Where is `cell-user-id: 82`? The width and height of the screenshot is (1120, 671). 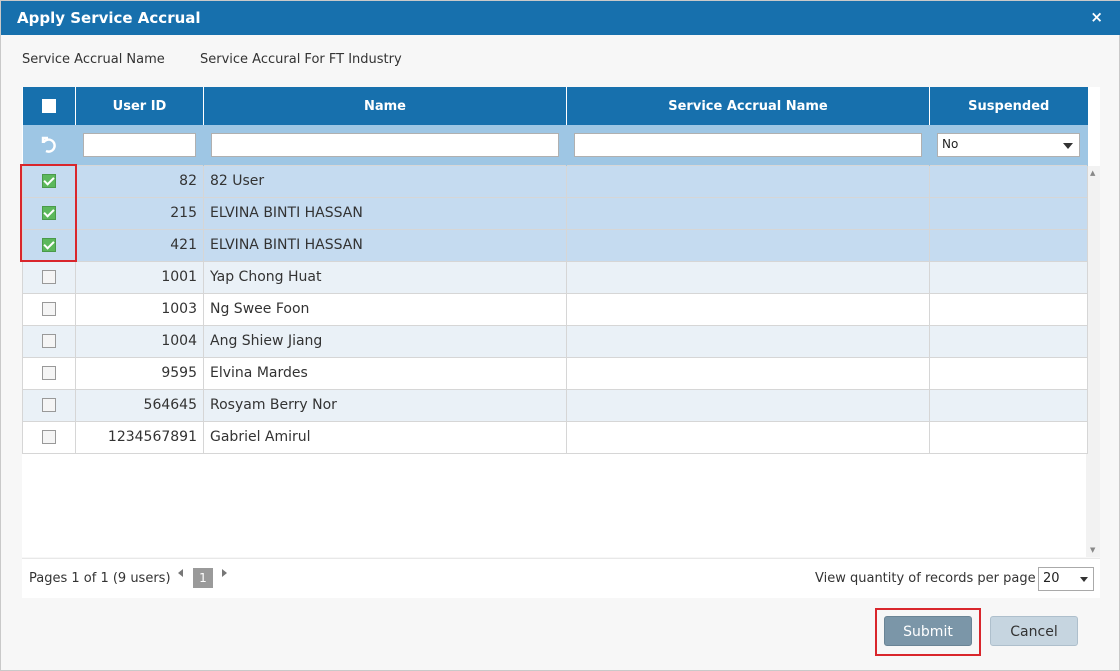
cell-user-id: 82 is located at coordinates (139, 181).